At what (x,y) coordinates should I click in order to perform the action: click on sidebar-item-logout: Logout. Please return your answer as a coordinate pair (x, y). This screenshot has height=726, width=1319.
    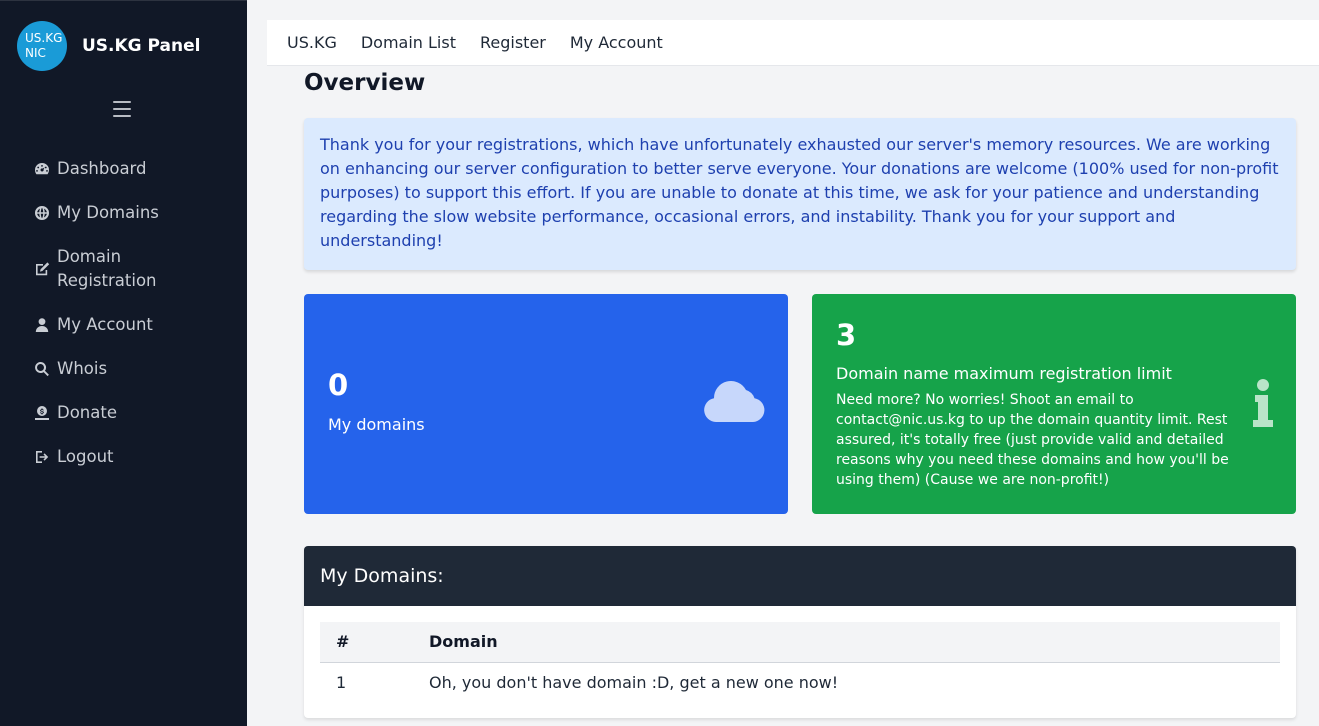
    Looking at the image, I should click on (123, 457).